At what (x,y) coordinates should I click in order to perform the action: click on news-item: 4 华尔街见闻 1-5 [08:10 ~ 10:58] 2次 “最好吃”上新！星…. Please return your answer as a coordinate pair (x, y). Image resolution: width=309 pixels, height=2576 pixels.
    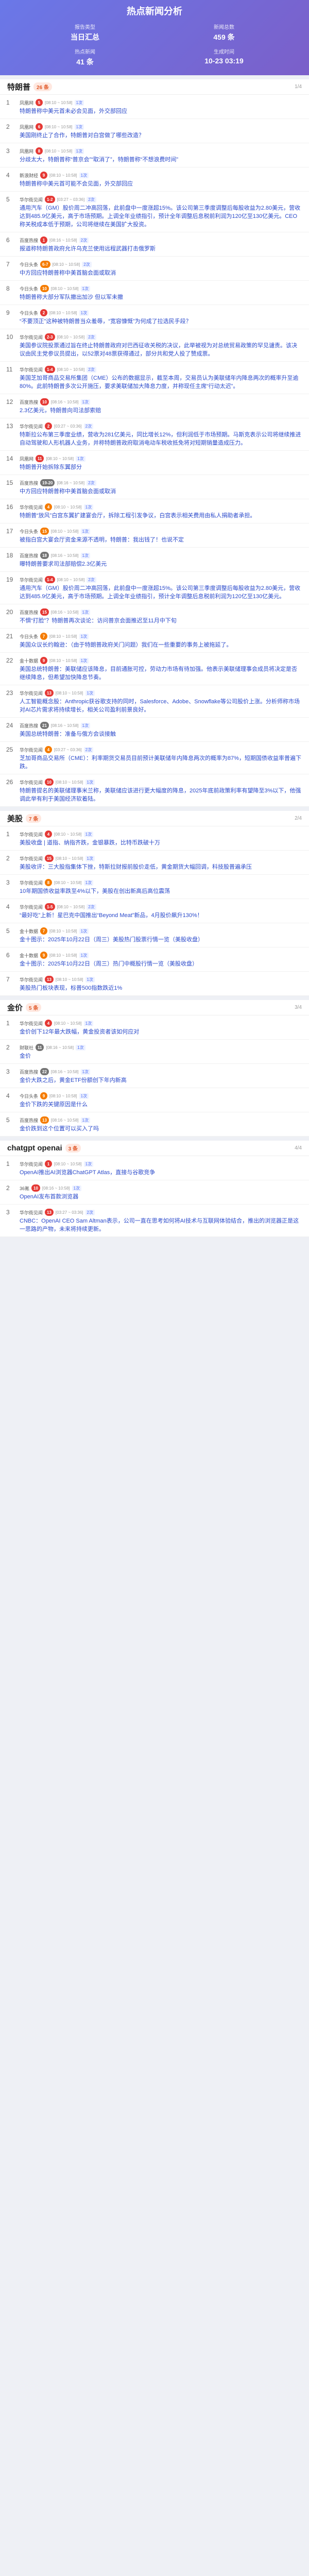
    Looking at the image, I should click on (154, 911).